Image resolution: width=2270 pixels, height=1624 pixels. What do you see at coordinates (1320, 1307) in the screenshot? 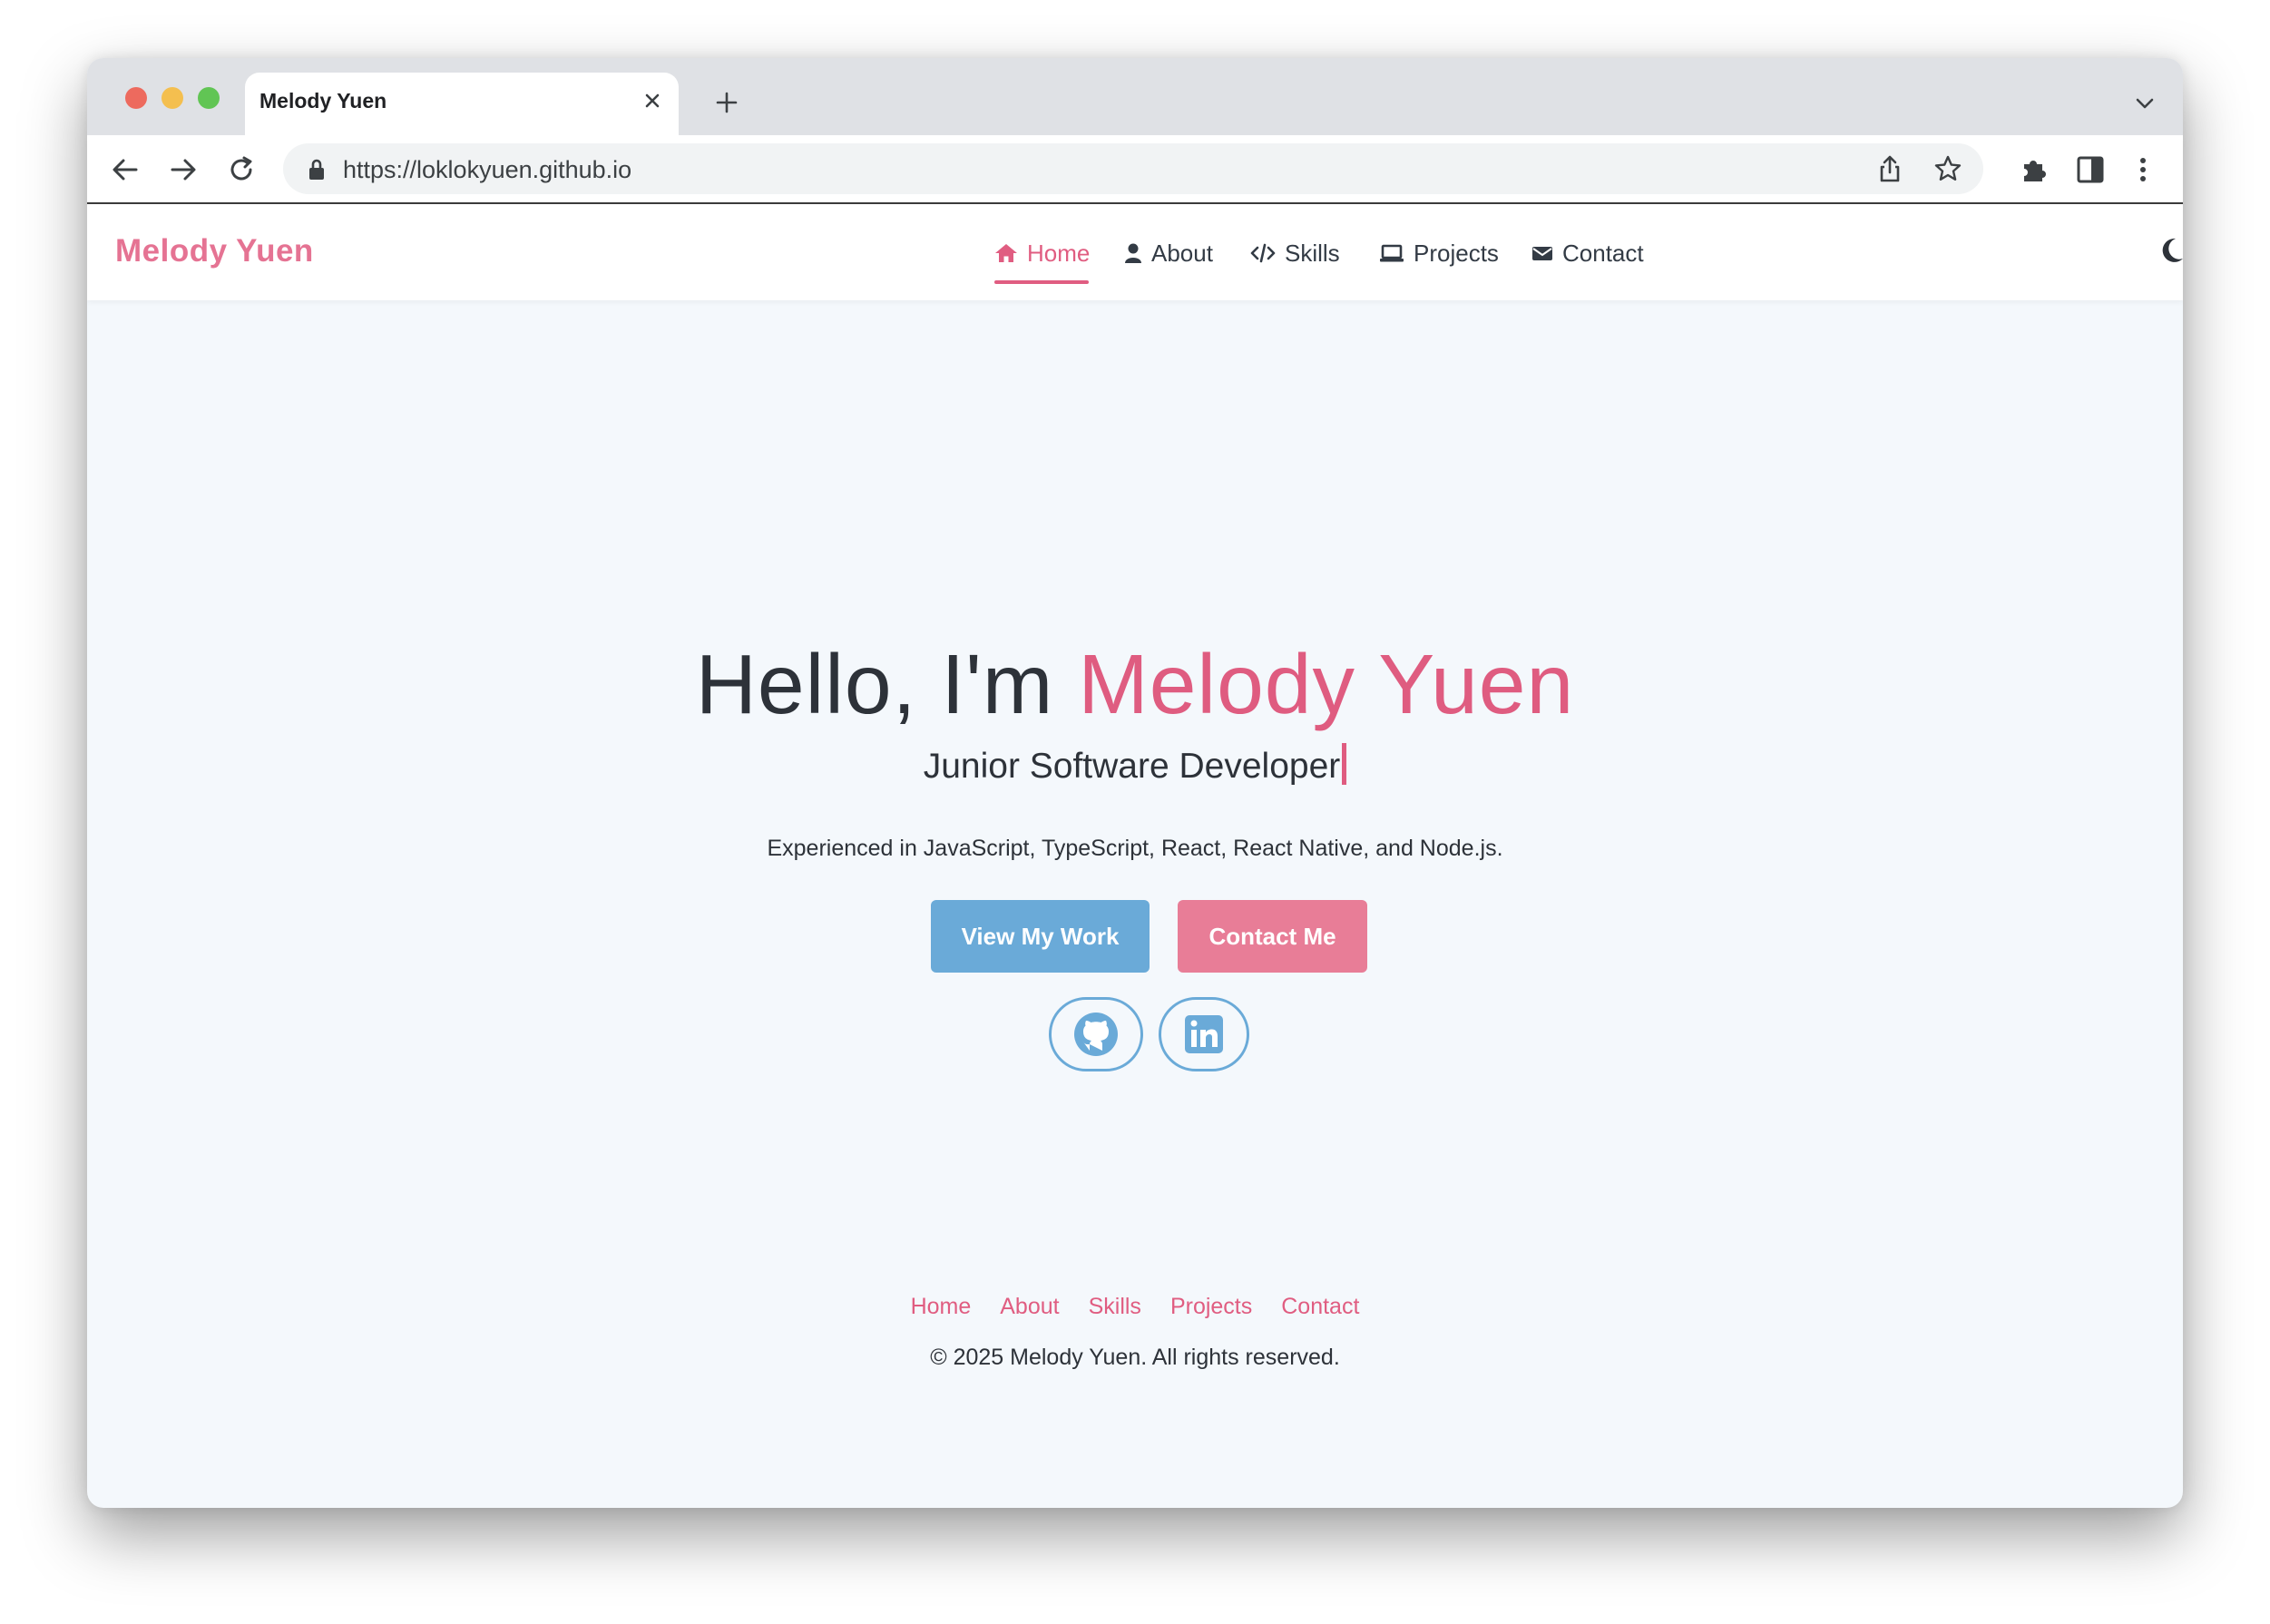
I see `footer-link-contact: Contact` at bounding box center [1320, 1307].